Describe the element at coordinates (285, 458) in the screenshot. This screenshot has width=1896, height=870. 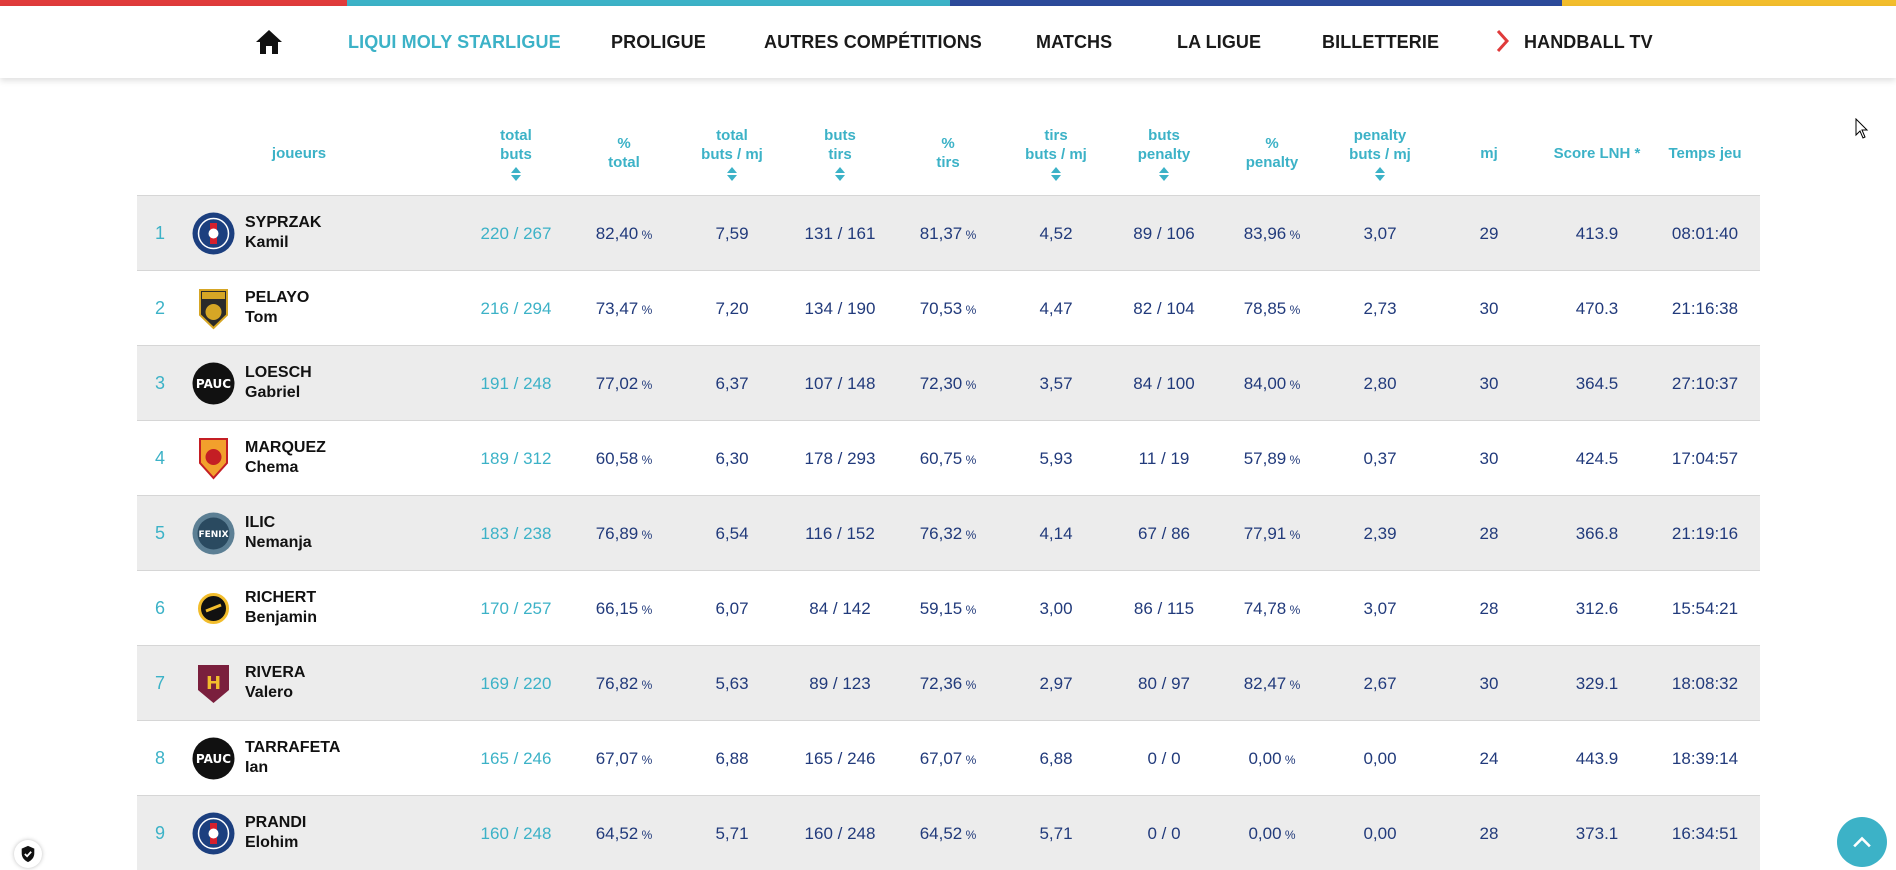
I see `player-name: MARQUEZ Chema` at that location.